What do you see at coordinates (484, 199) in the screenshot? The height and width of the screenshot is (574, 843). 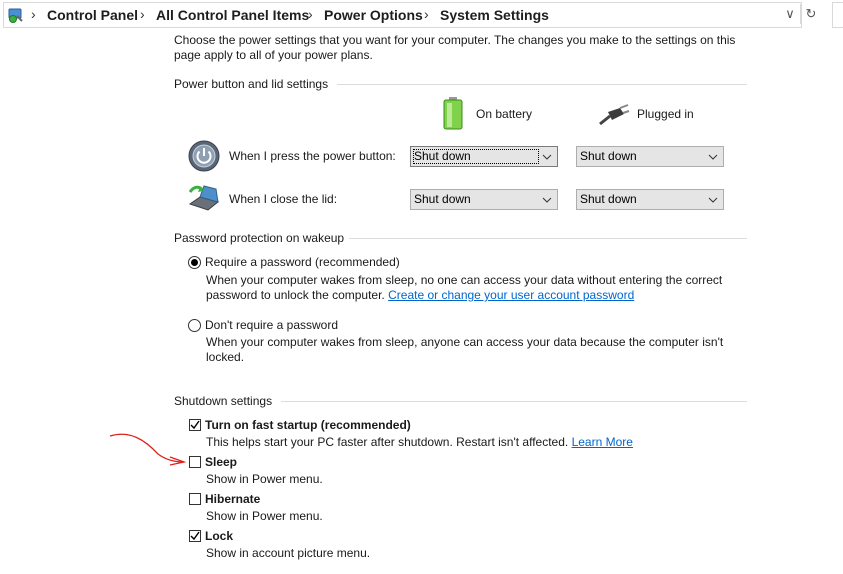 I see `close-lid-battery-select: Shut down` at bounding box center [484, 199].